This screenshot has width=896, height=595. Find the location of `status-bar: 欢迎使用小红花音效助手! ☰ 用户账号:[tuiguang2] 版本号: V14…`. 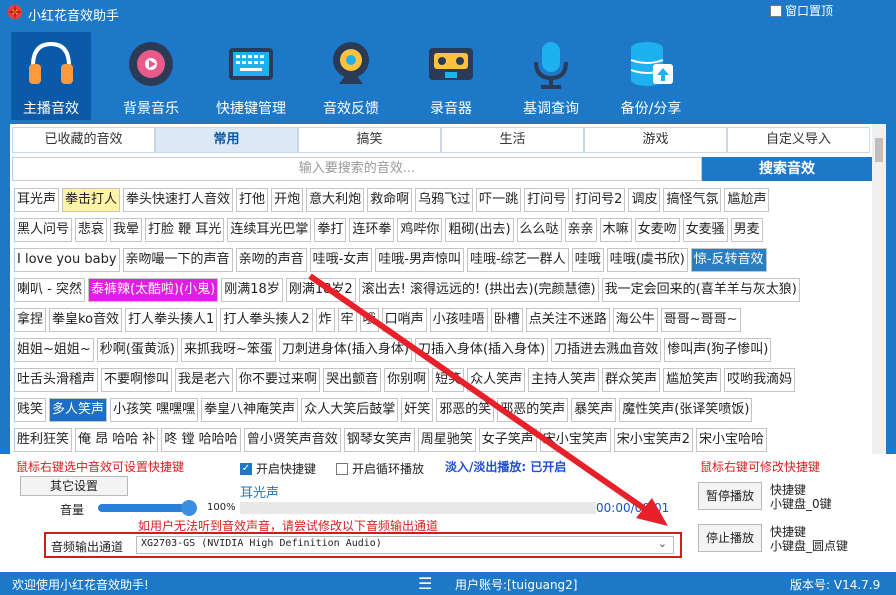

status-bar: 欢迎使用小红花音效助手! ☰ 用户账号:[tuiguang2] 版本号: V14… is located at coordinates (448, 583).